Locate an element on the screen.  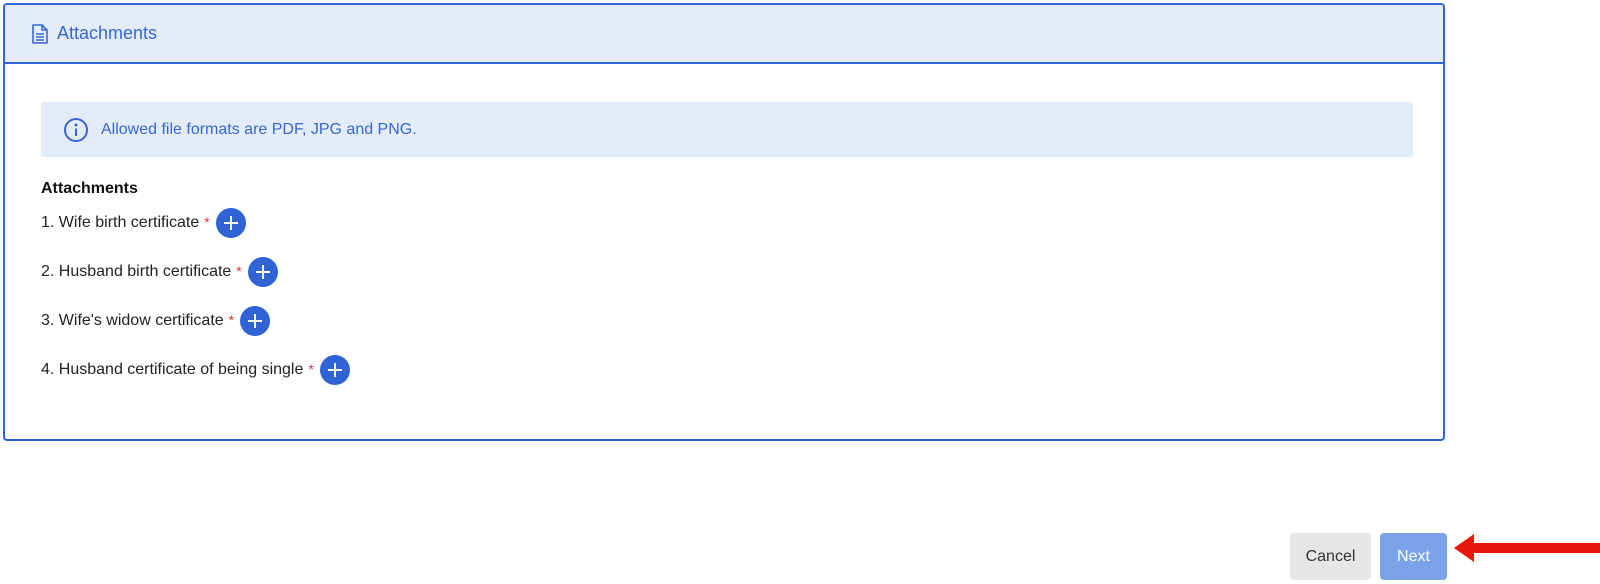
attachment-label: 1. Wife birth certificate is located at coordinates (120, 222).